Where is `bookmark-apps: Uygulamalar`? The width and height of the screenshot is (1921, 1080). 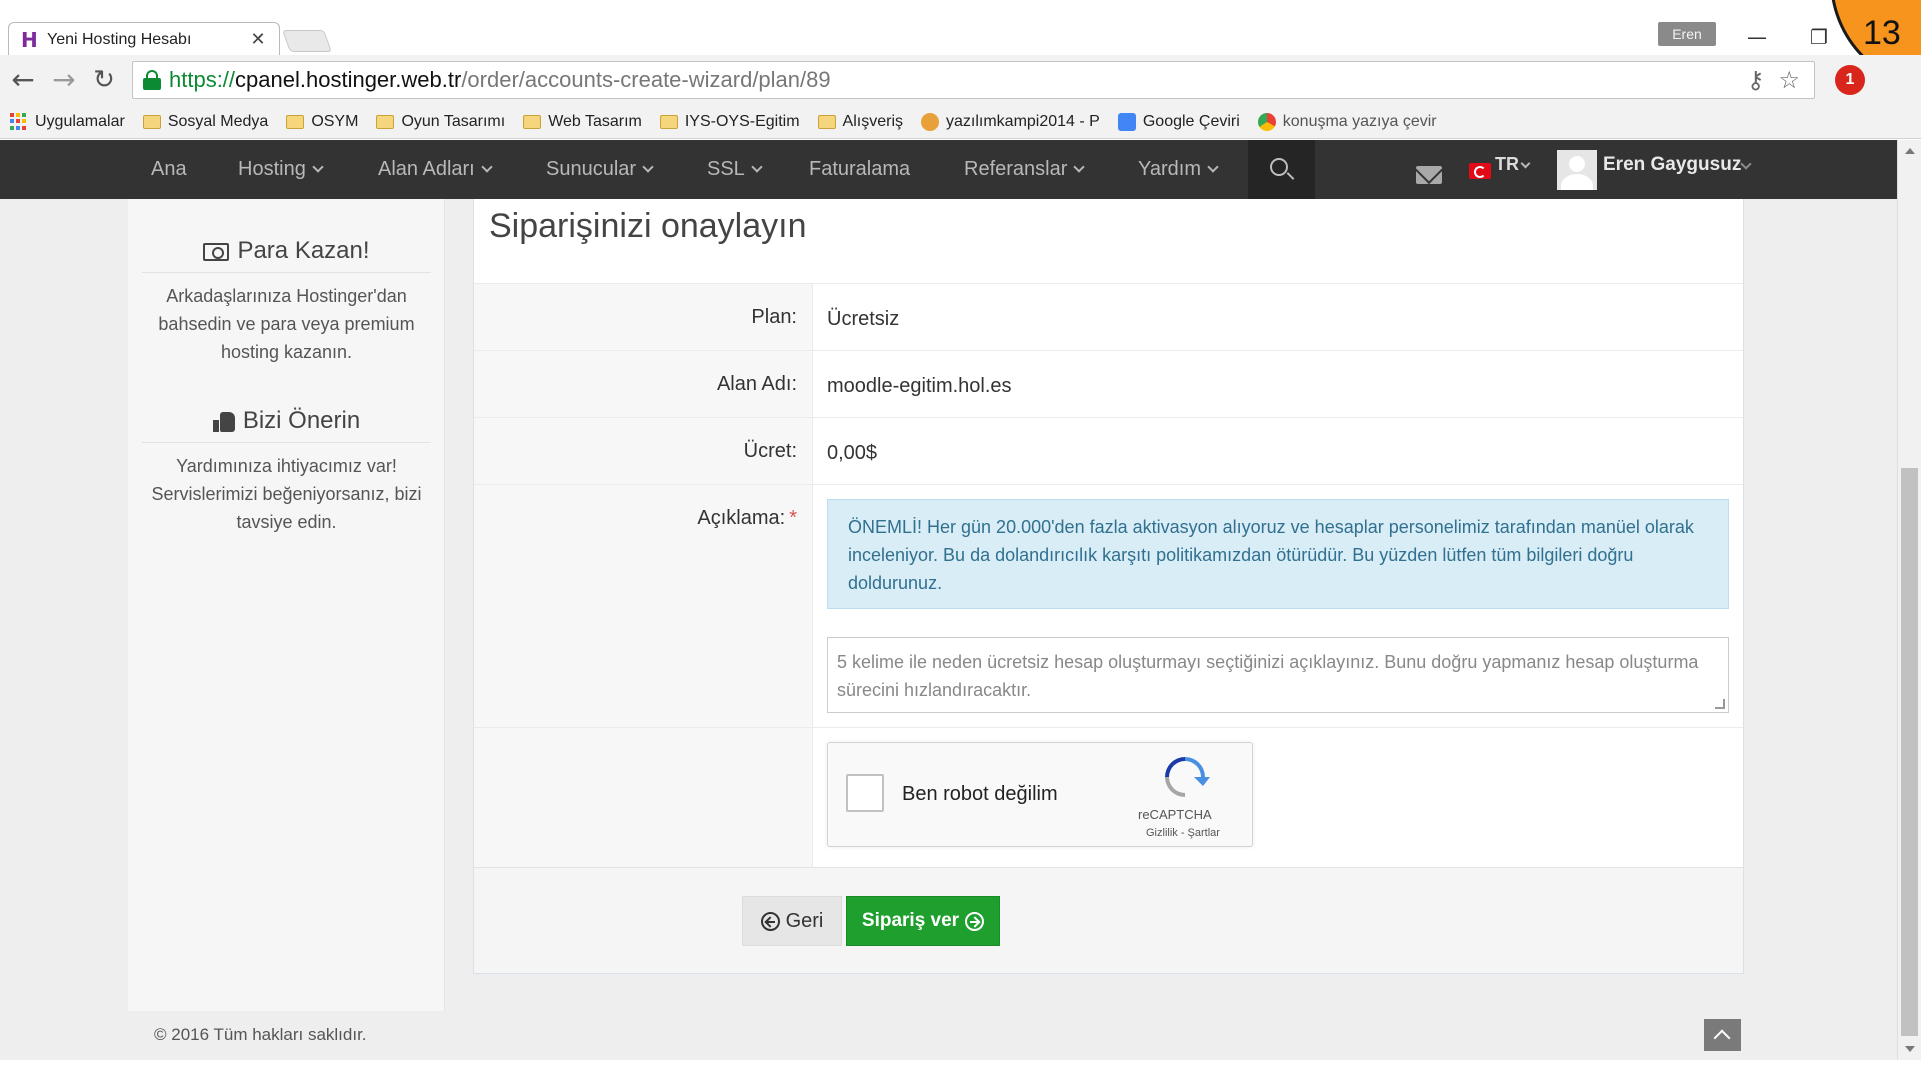 bookmark-apps: Uygulamalar is located at coordinates (67, 121).